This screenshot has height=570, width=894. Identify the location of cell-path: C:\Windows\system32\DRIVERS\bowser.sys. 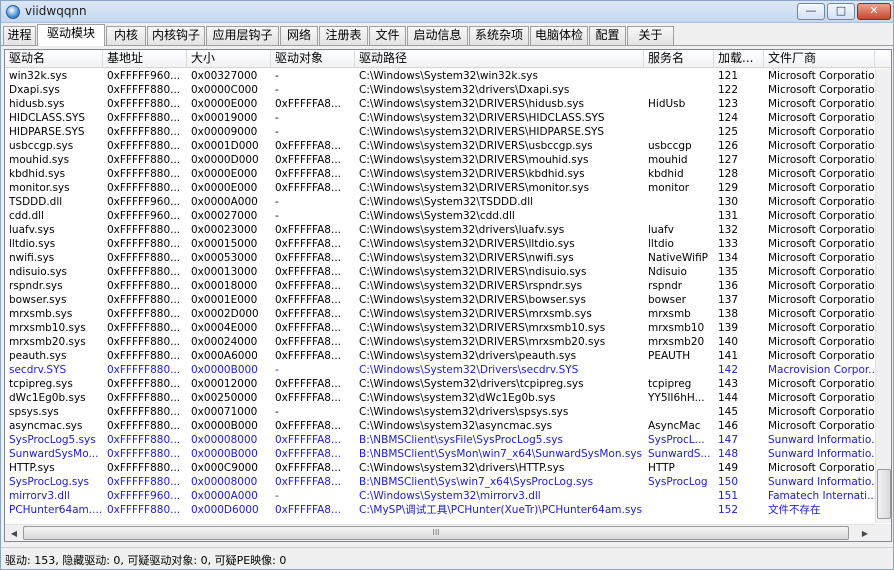
(472, 300).